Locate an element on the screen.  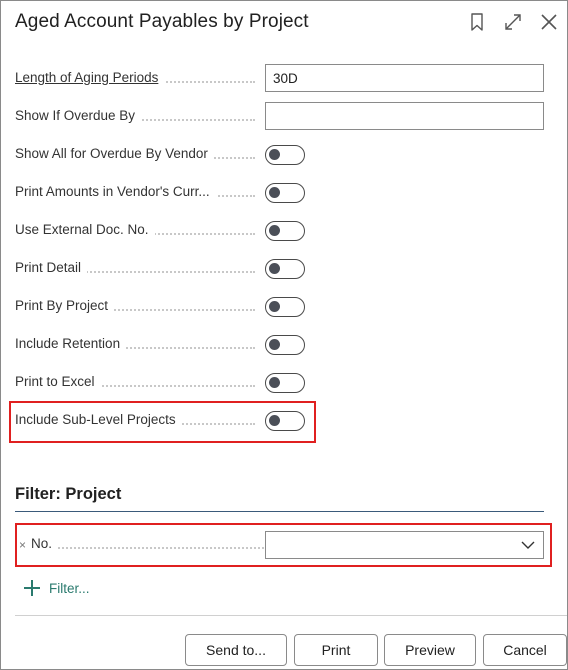
toggle-label: Include Sub-Level Projects is located at coordinates (98, 419).